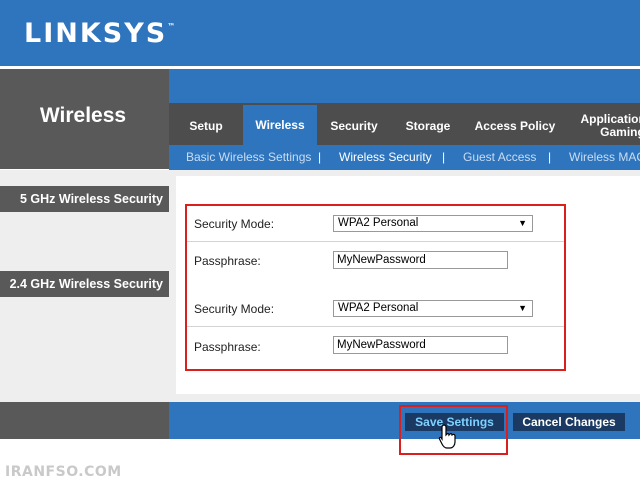  What do you see at coordinates (320, 33) in the screenshot?
I see `header-bar: LINKSYS™` at bounding box center [320, 33].